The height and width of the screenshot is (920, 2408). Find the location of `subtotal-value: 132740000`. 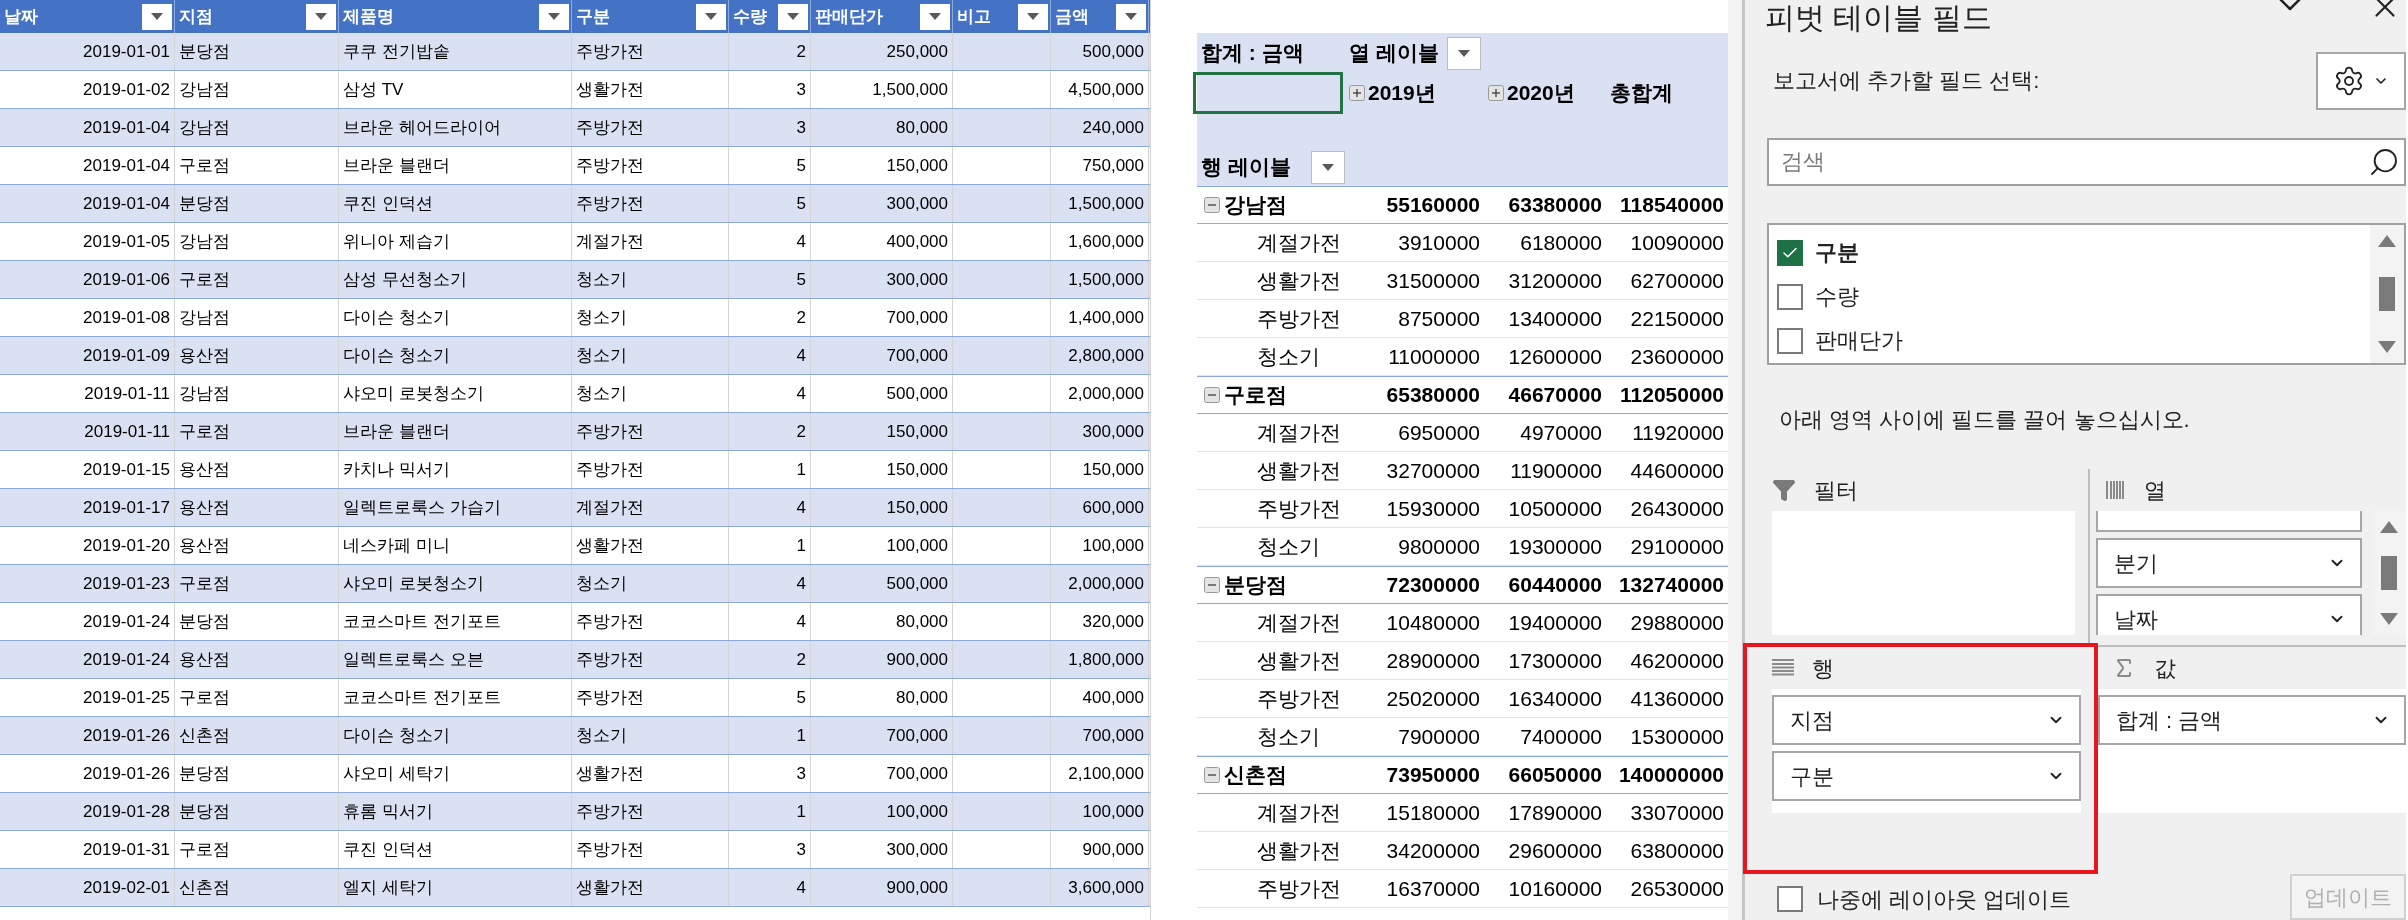

subtotal-value: 132740000 is located at coordinates (1671, 585).